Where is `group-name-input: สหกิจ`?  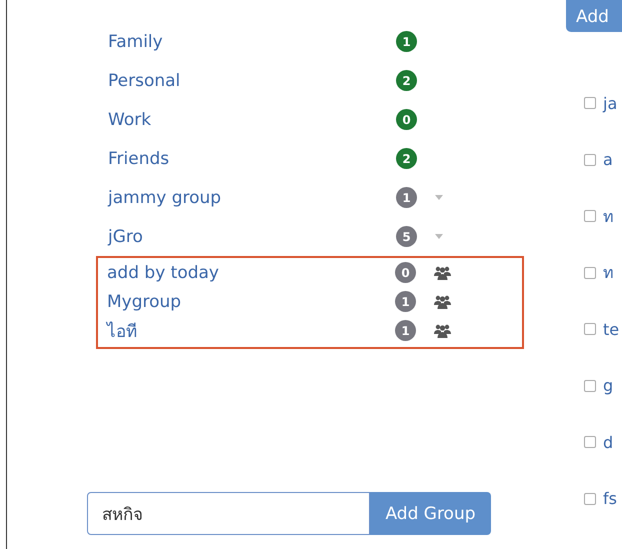
group-name-input: สหกิจ is located at coordinates (228, 513).